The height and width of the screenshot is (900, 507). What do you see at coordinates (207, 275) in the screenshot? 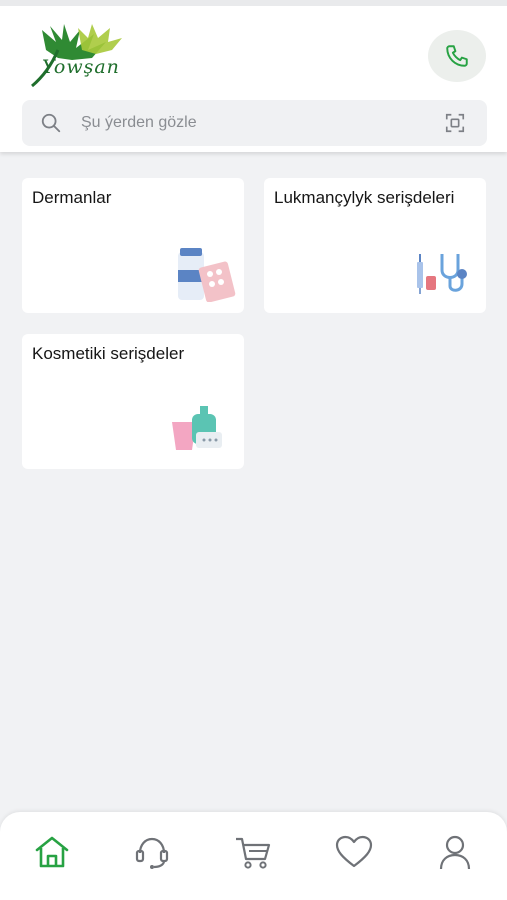
I see `medicine-pills-icon` at bounding box center [207, 275].